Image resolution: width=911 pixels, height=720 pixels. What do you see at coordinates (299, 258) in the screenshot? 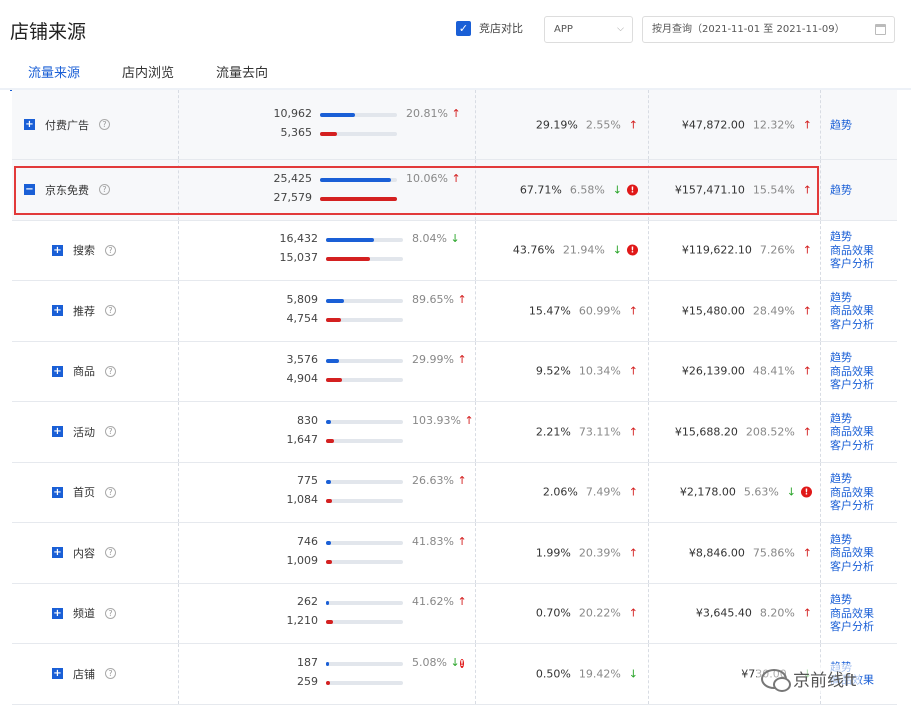
I see `metric-value-competitor: 15,037` at bounding box center [299, 258].